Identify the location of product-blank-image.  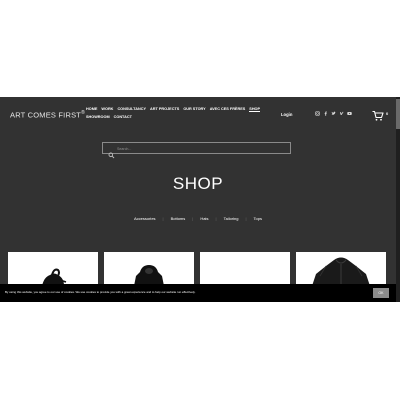
(245, 269).